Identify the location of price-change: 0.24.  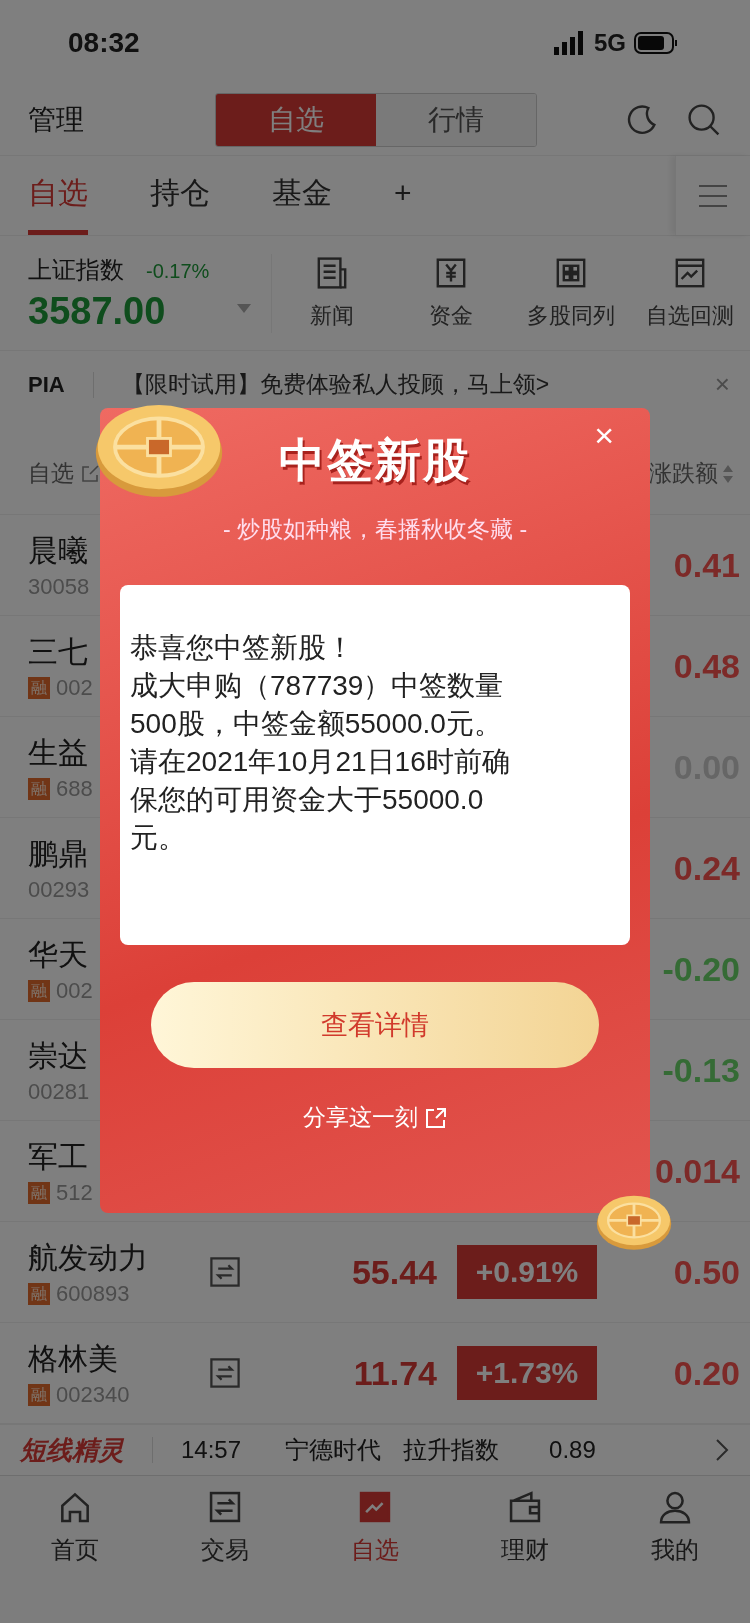
(706, 868).